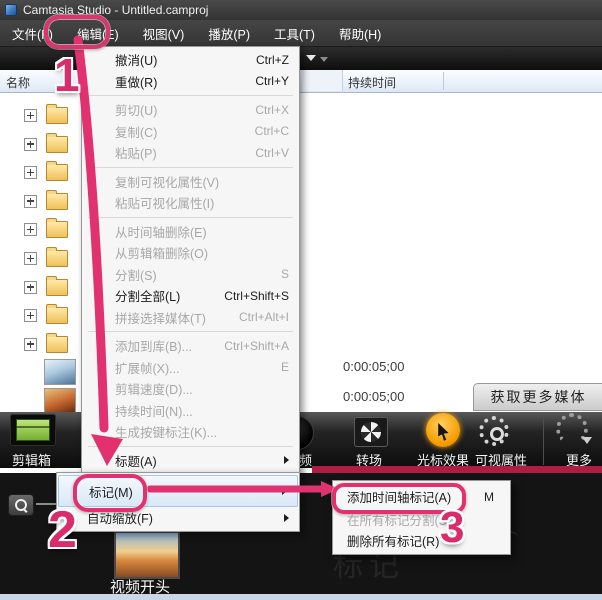  I want to click on menu-item-label: 重做(R), so click(136, 82).